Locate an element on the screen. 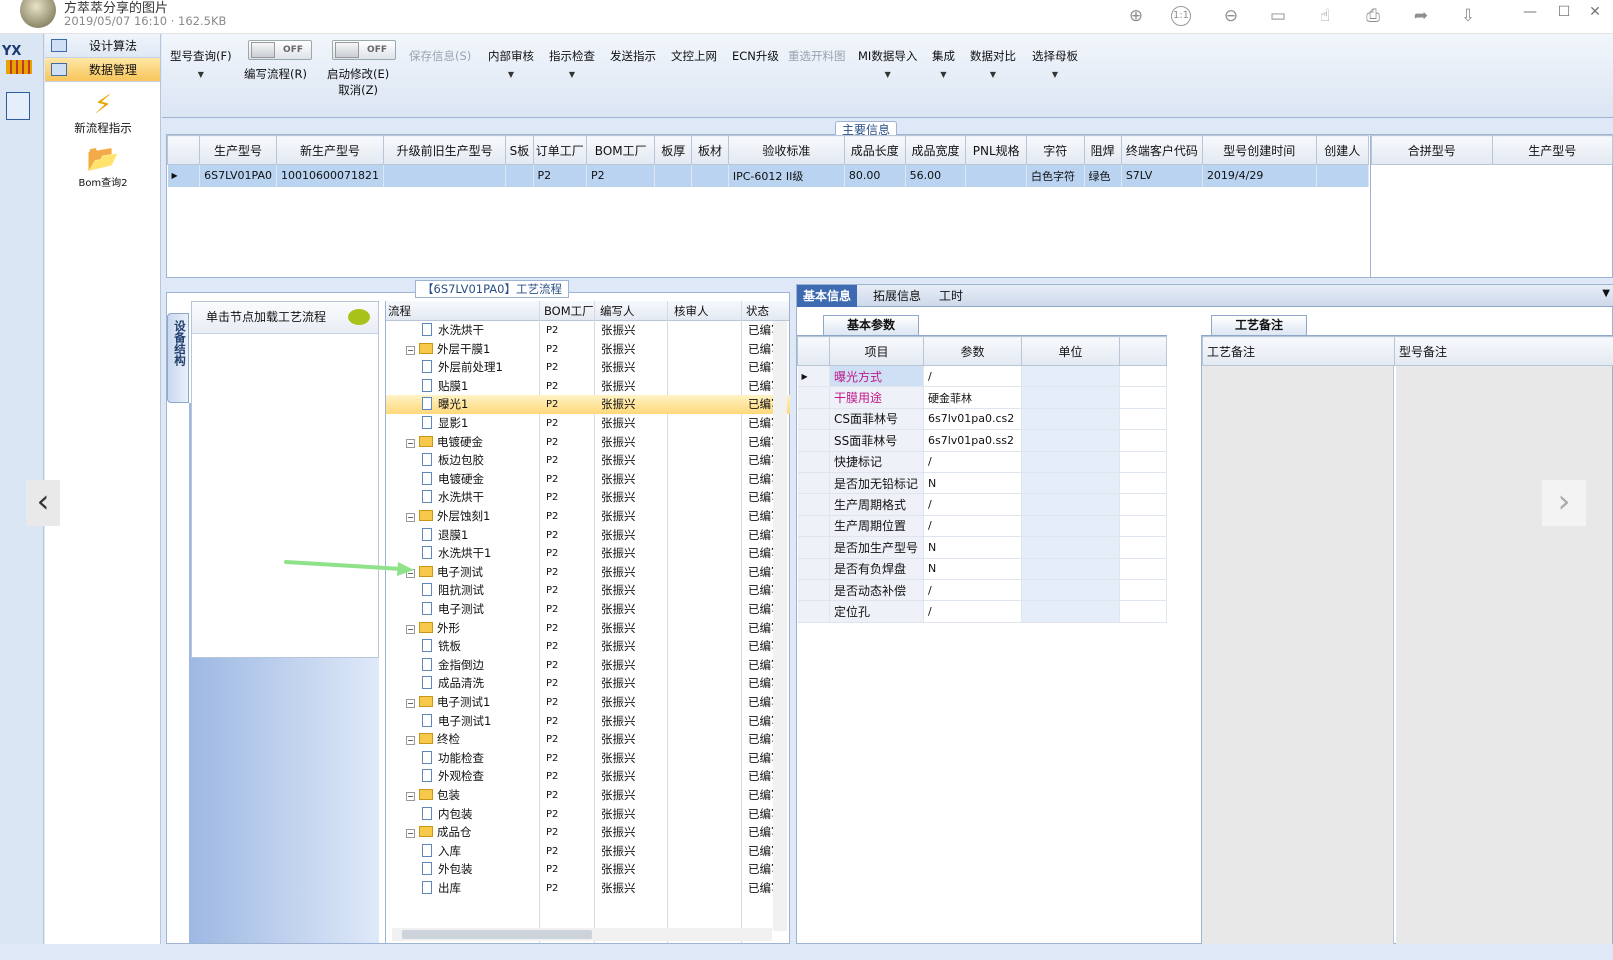  param-row: 干膜用途 硬金菲林 is located at coordinates (982, 397).